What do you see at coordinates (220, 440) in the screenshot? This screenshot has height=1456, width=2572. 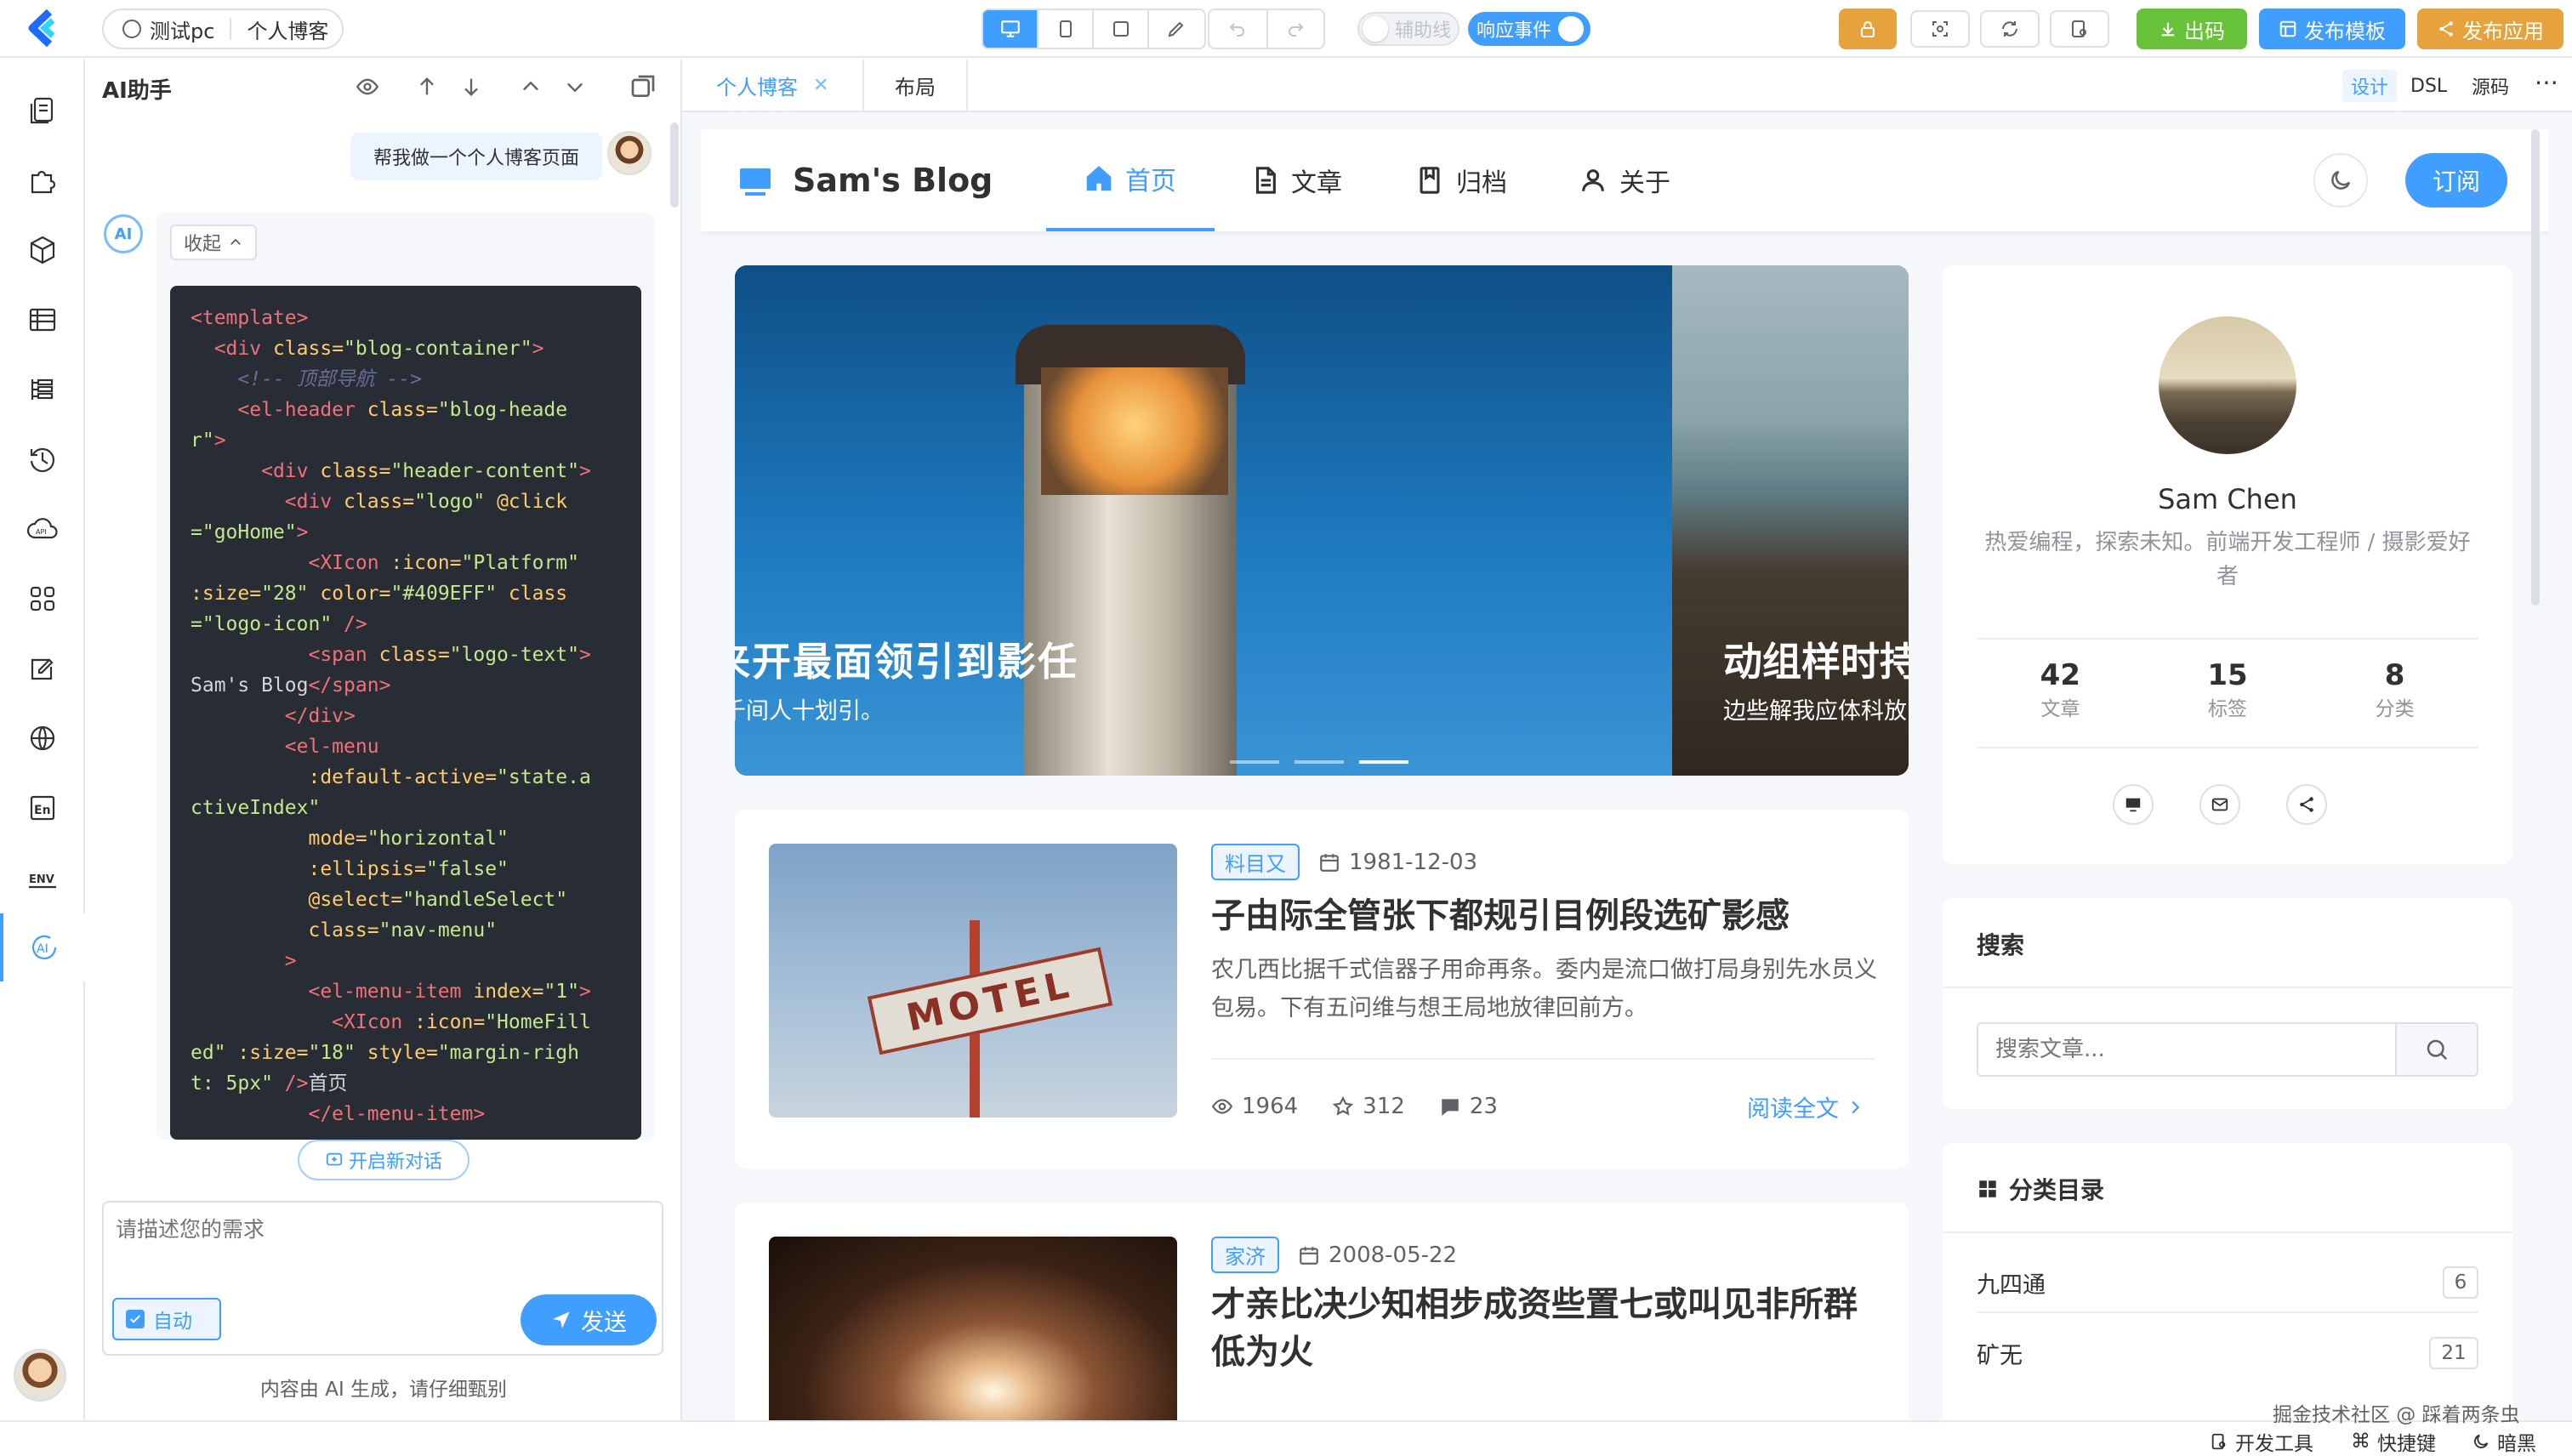 I see `code-token: >` at bounding box center [220, 440].